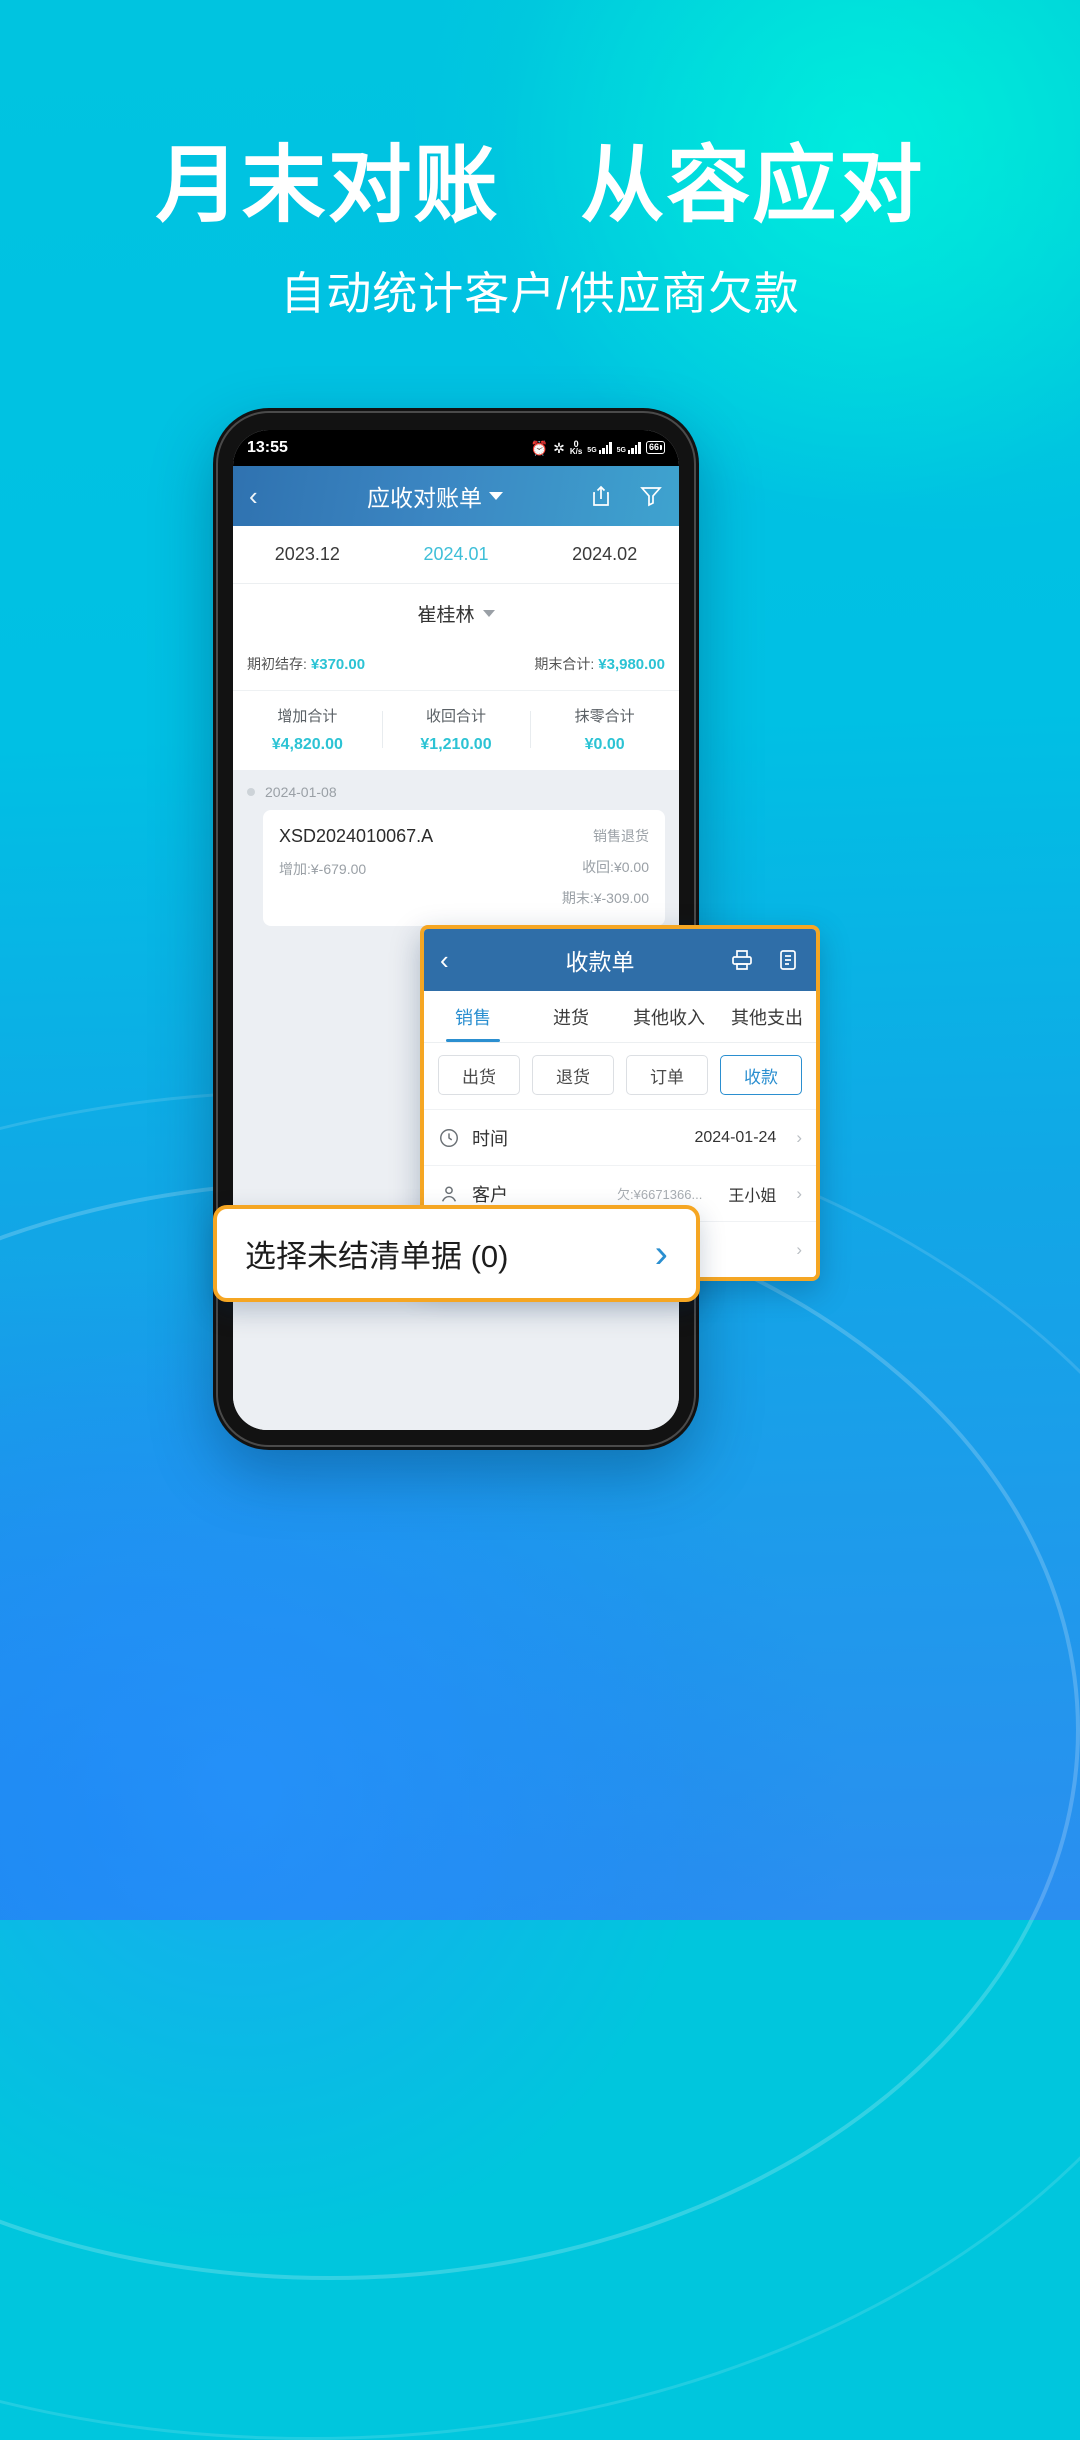  Describe the element at coordinates (456, 744) in the screenshot. I see `total-collected-value: ¥1,210.00` at that location.